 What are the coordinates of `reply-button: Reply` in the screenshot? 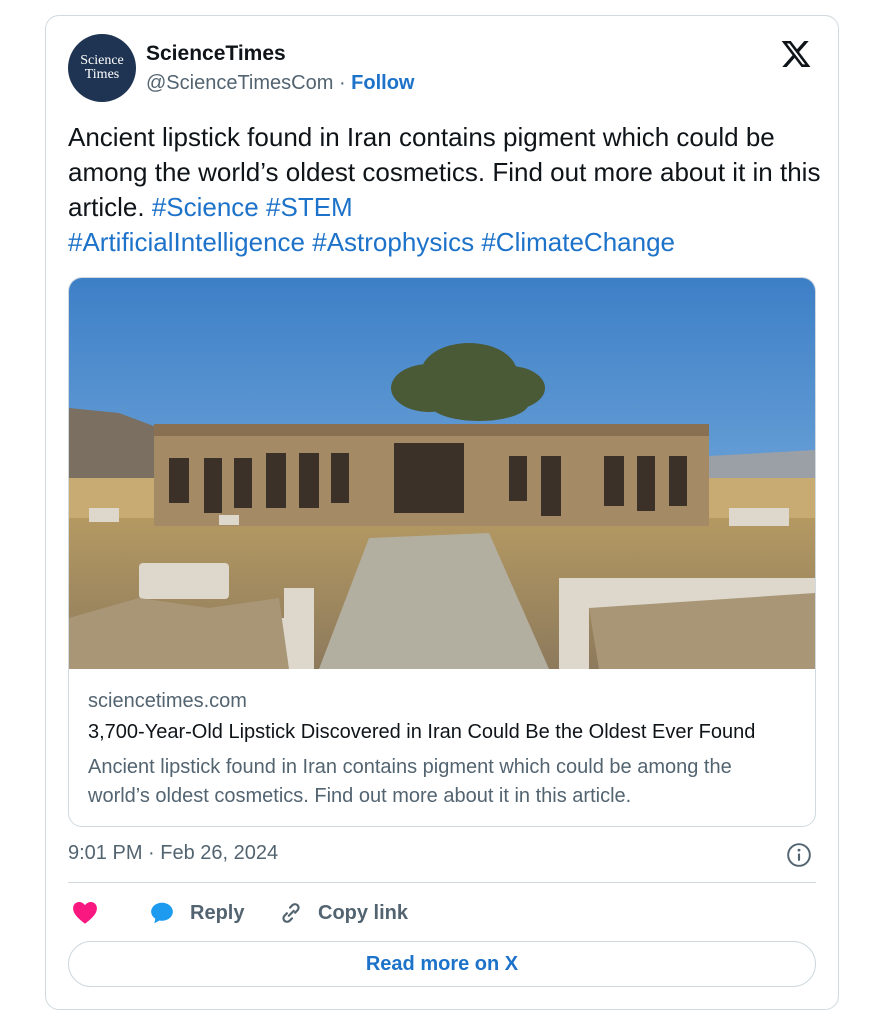 It's located at (196, 913).